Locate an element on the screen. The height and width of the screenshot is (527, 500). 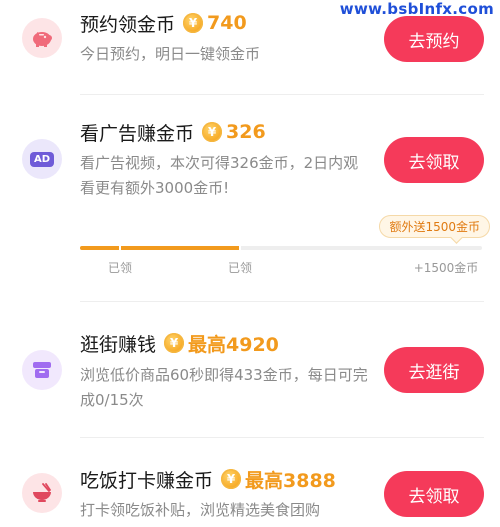
task-reward: 740 is located at coordinates (227, 23).